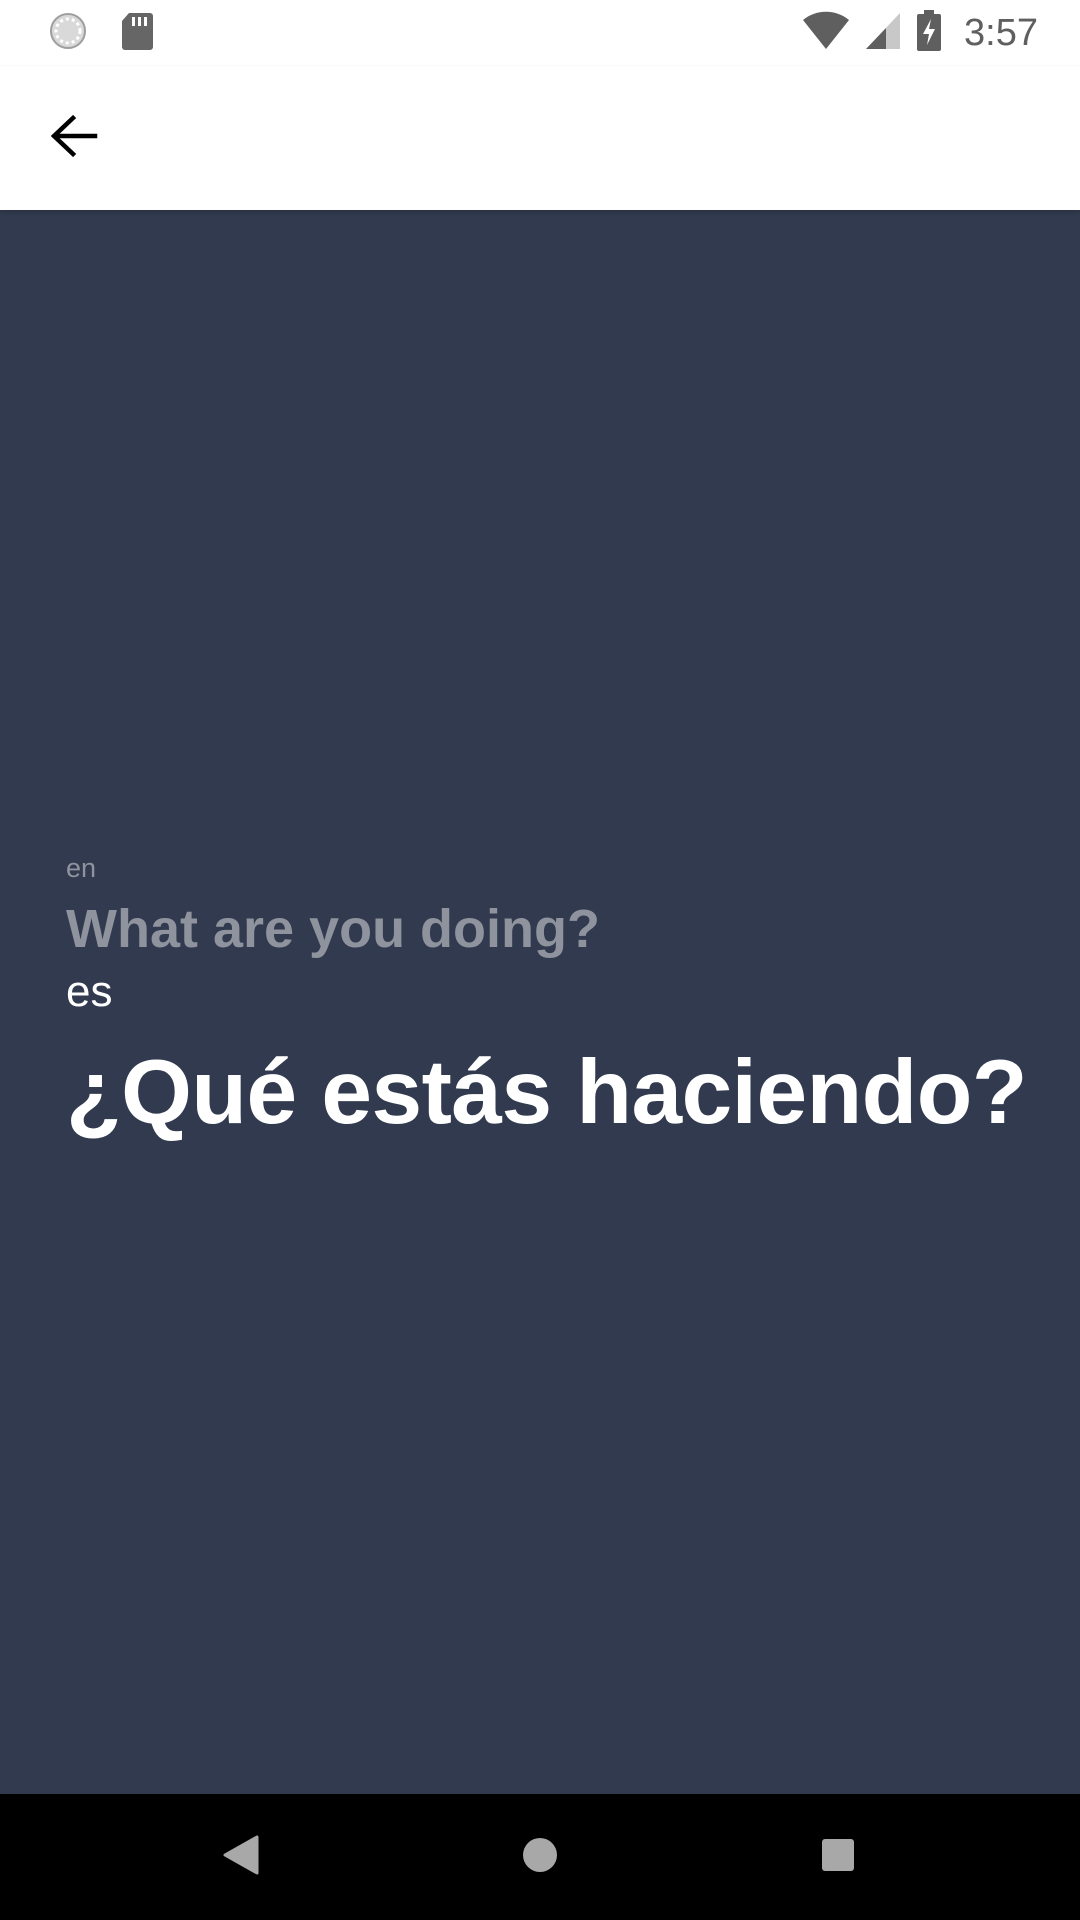 The height and width of the screenshot is (1920, 1080). Describe the element at coordinates (101, 33) in the screenshot. I see `status-left-icons` at that location.